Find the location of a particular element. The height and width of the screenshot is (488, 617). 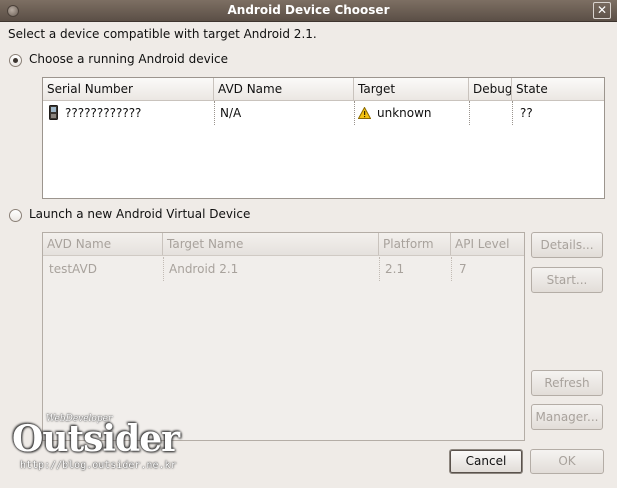

state-cell: ?? is located at coordinates (526, 113).